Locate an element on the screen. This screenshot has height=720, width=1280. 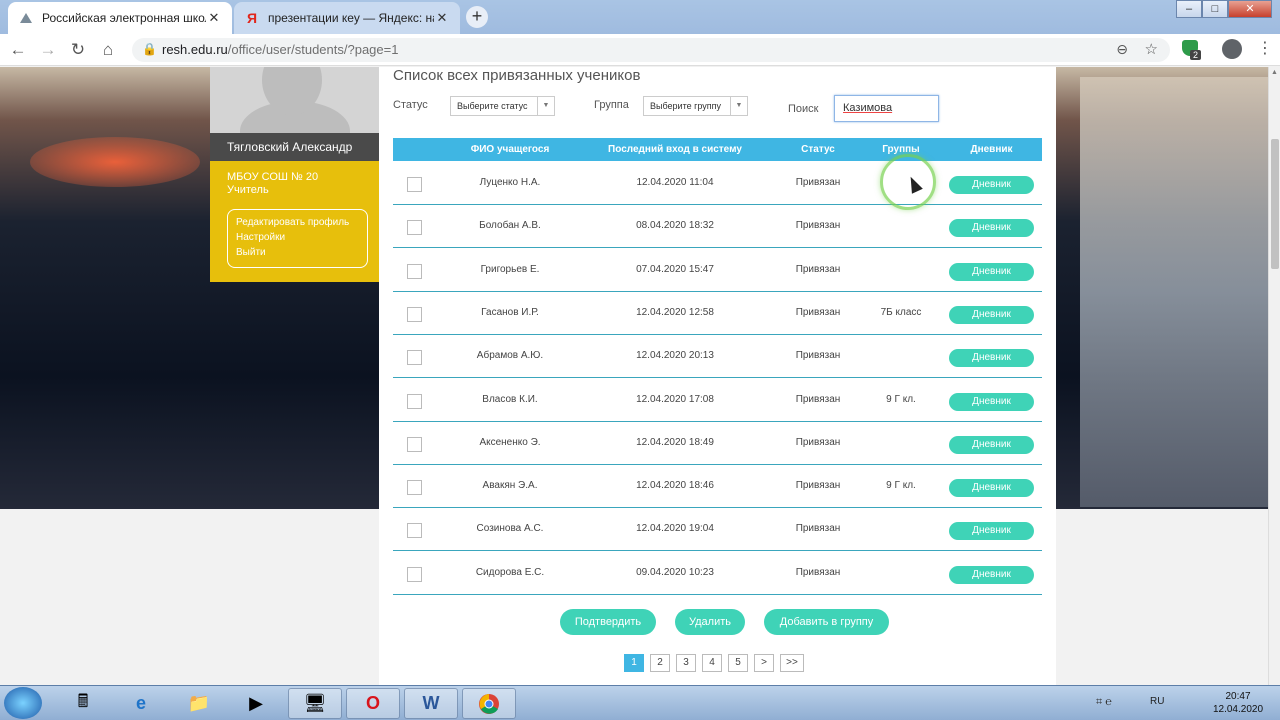
group: 9 Г кл. is located at coordinates (901, 486).